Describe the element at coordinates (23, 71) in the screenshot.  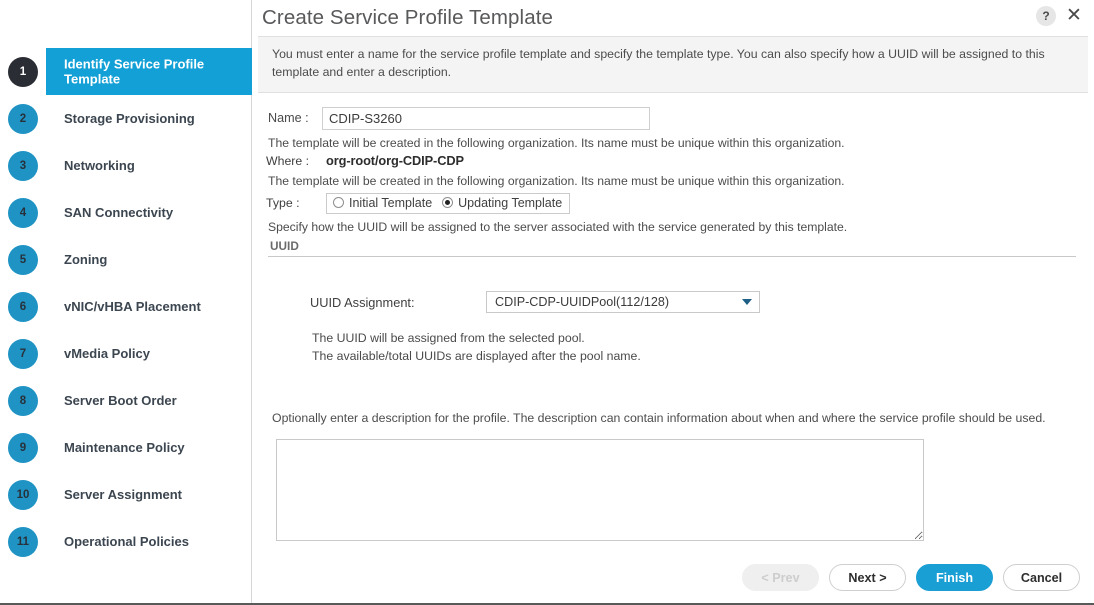
I see `step-number-badge: 1` at that location.